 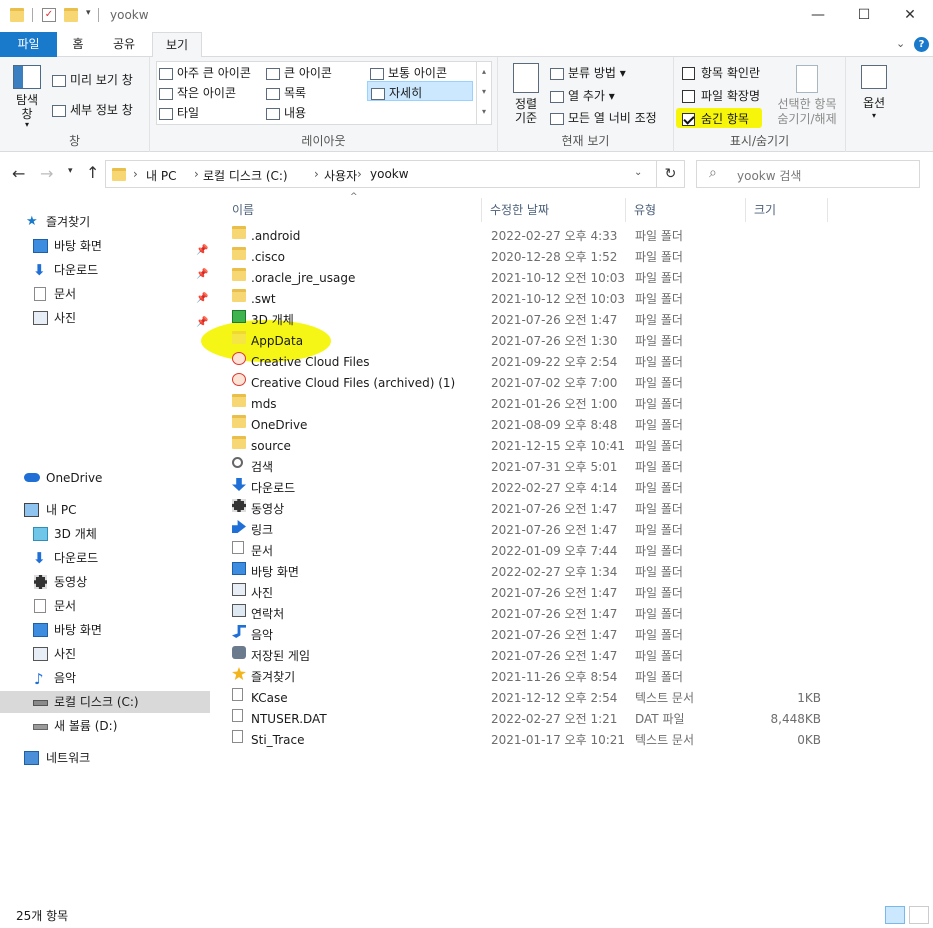 What do you see at coordinates (528, 740) in the screenshot?
I see `table-row: Sti_Trace 2021-01-17 오후 10:21 텍스트 문서 0KB` at bounding box center [528, 740].